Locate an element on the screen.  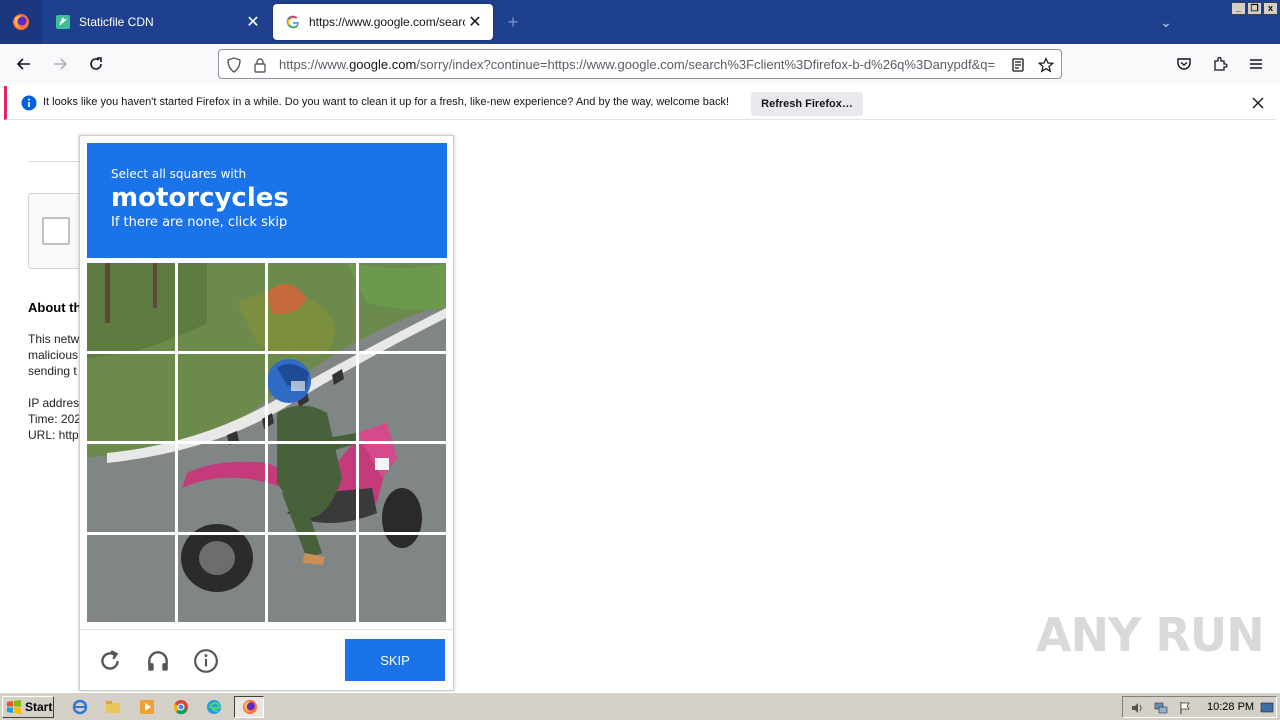
system-tray: 10:28 PM is located at coordinates (1199, 707).